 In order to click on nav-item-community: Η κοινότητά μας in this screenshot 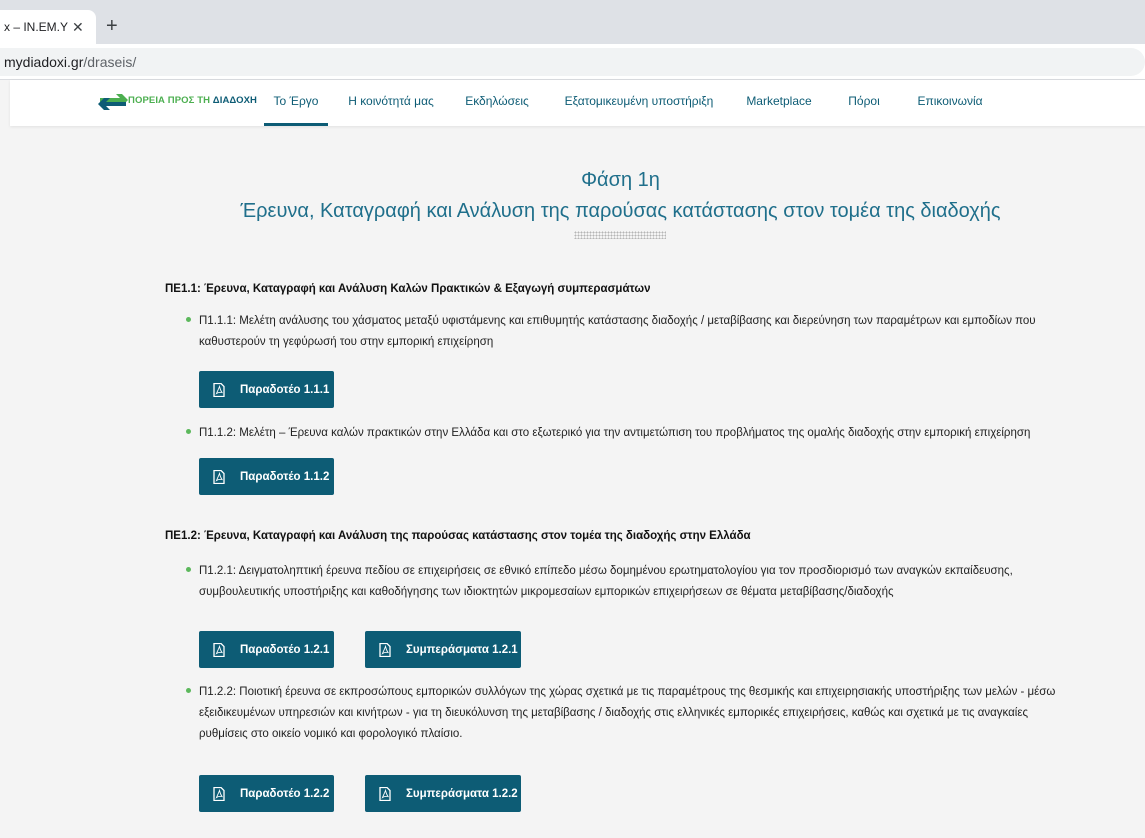, I will do `click(391, 103)`.